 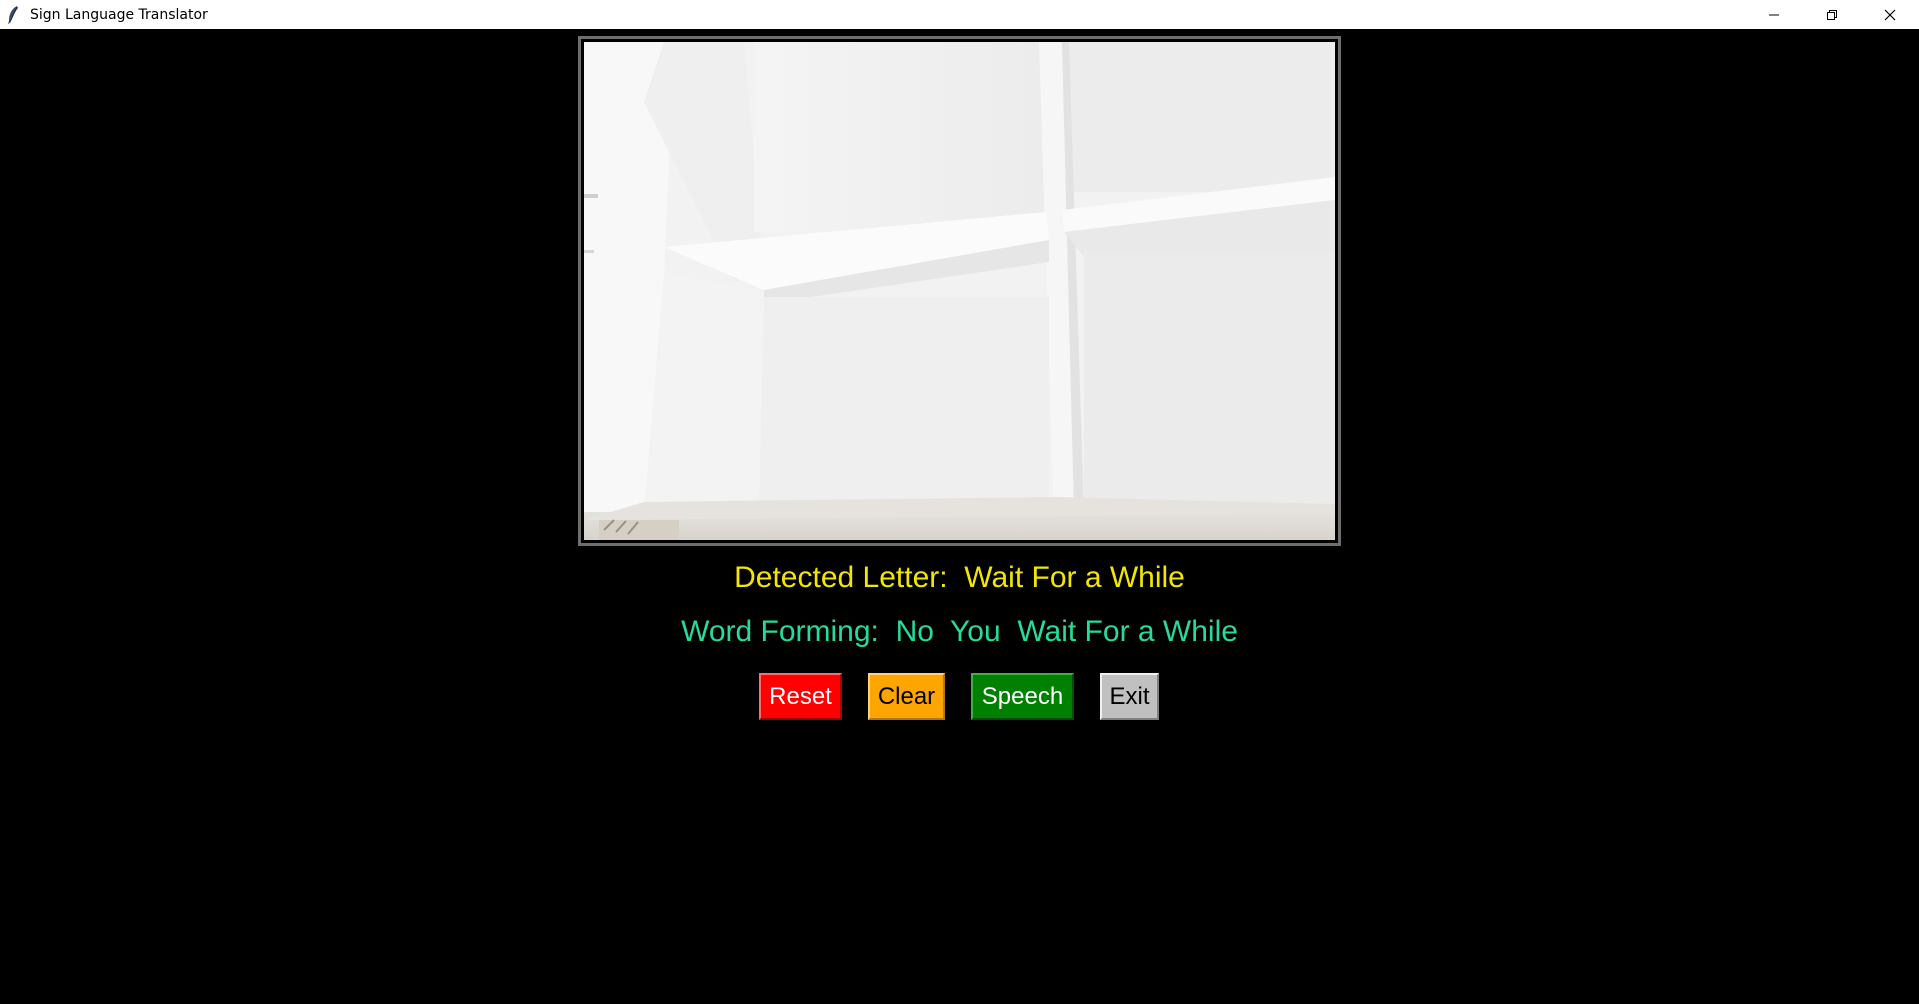 I want to click on window-title: Sign Language Translator, so click(x=119, y=14).